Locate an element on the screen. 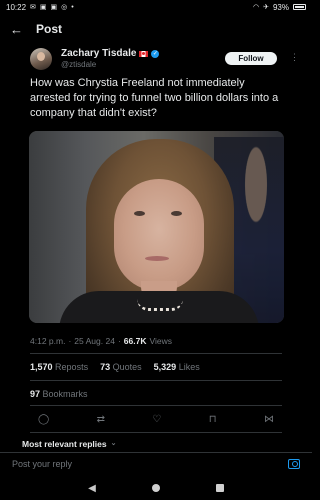 This screenshot has height=500, width=320. page-title: Post is located at coordinates (49, 29).